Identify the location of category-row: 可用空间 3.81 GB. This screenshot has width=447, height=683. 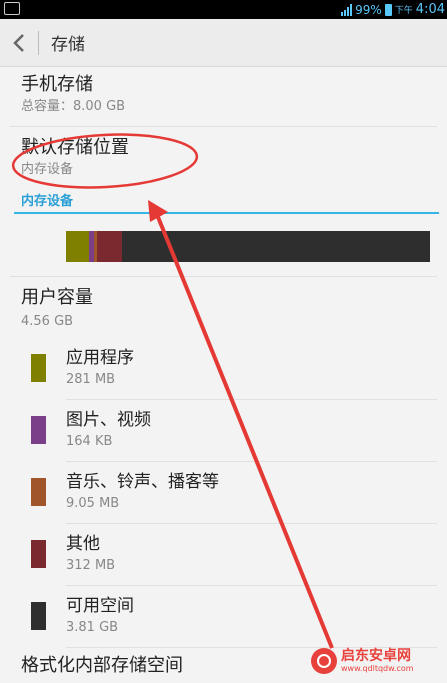
(223, 617).